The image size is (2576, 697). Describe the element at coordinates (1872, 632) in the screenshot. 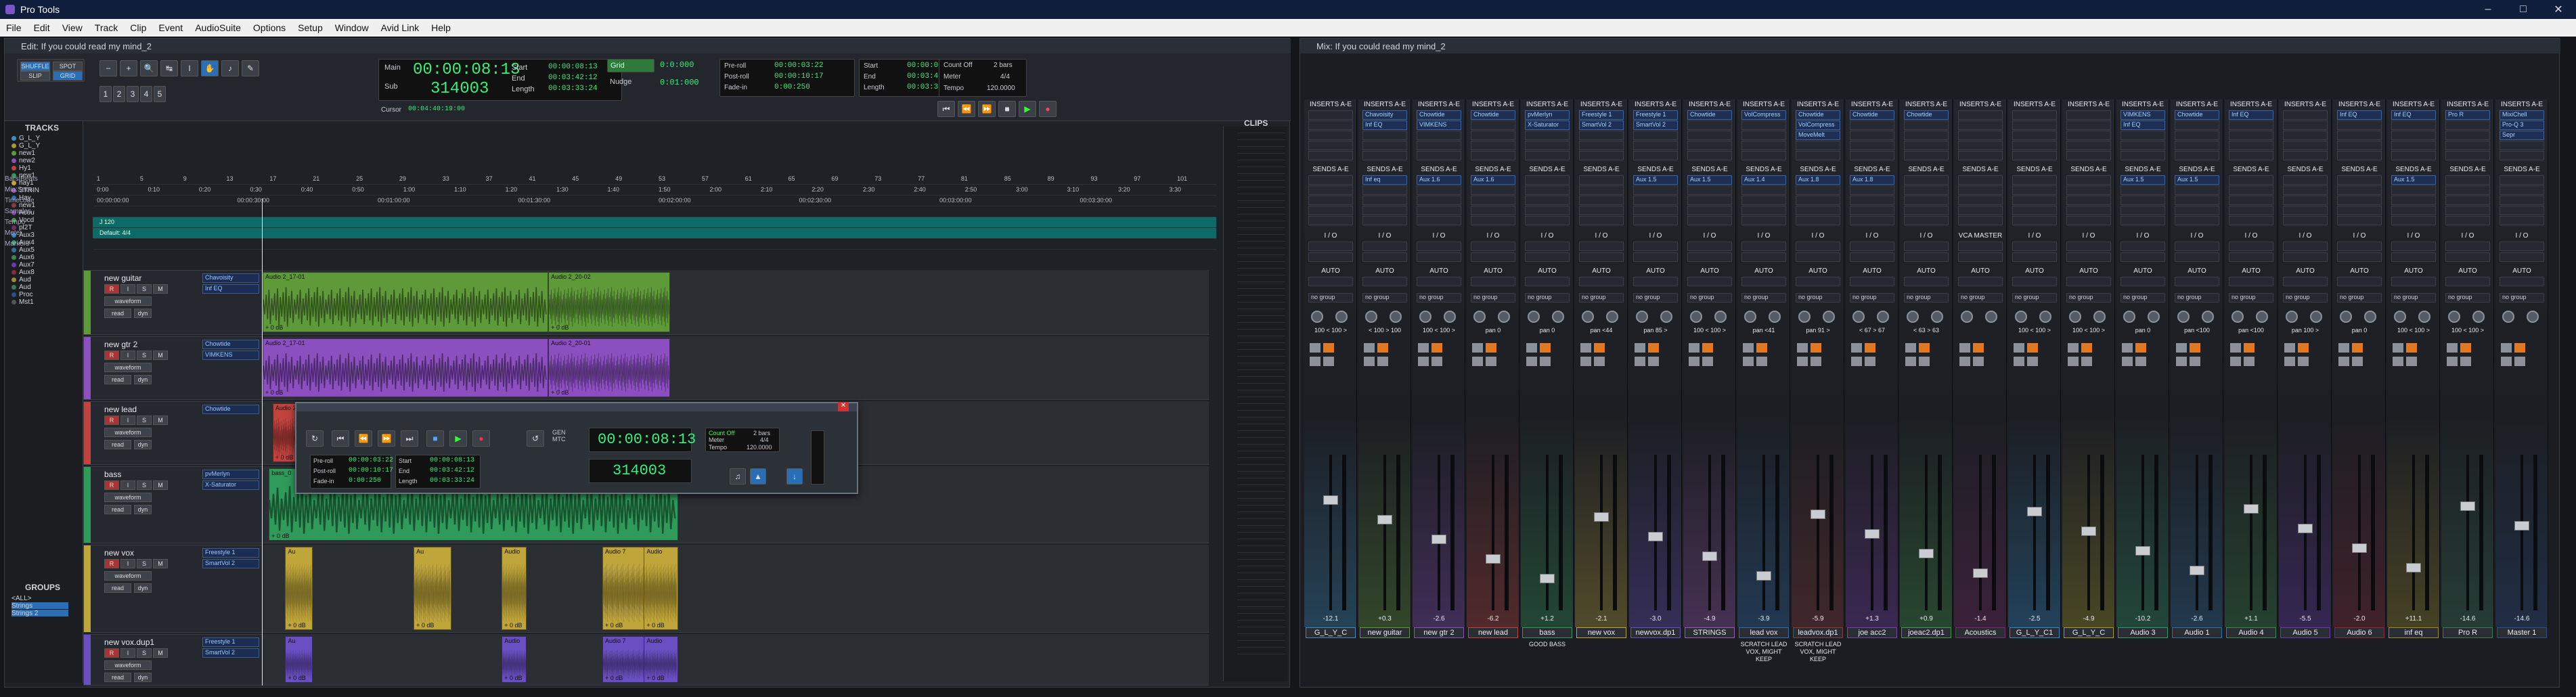

I see `track-nameplate: joe acc2` at that location.